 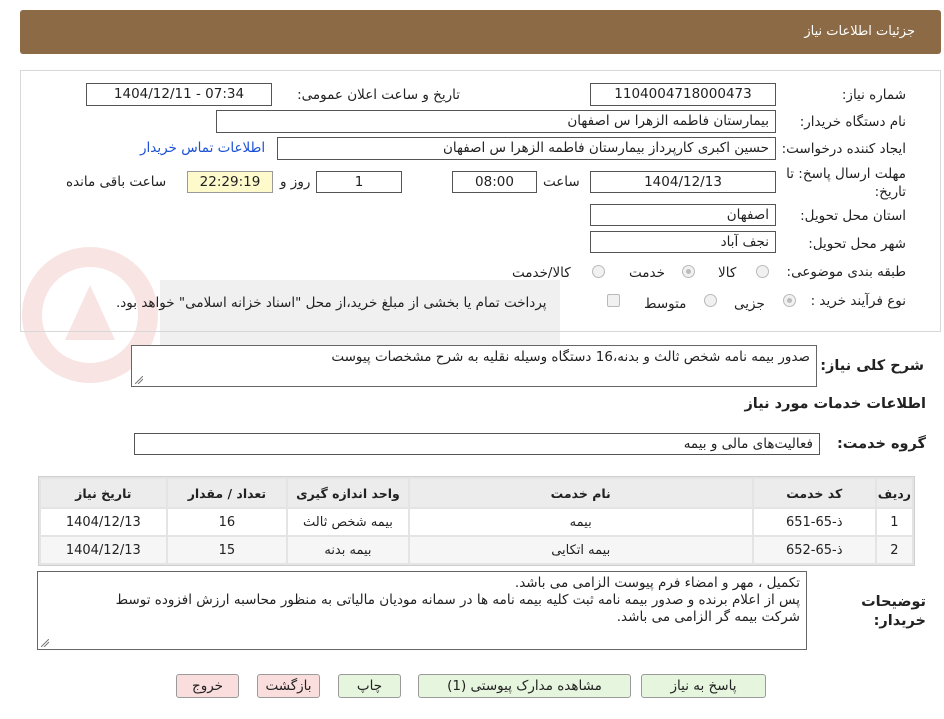 I want to click on buyer-org-field: بیمارستان فاطمه الزهرا س اصفهان, so click(x=496, y=121).